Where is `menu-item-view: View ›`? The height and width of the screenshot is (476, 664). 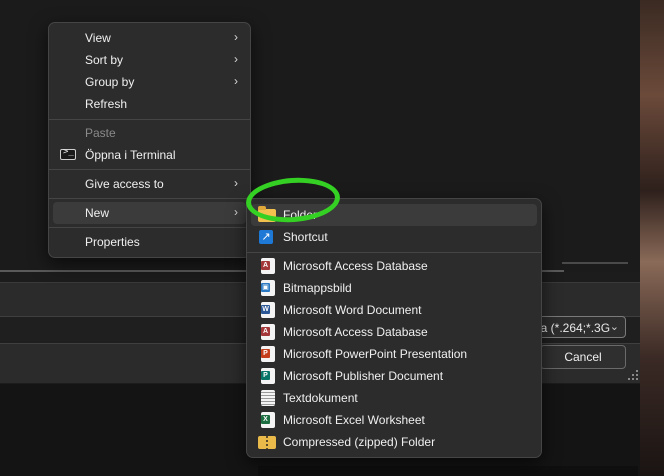
menu-item-view: View › is located at coordinates (149, 38).